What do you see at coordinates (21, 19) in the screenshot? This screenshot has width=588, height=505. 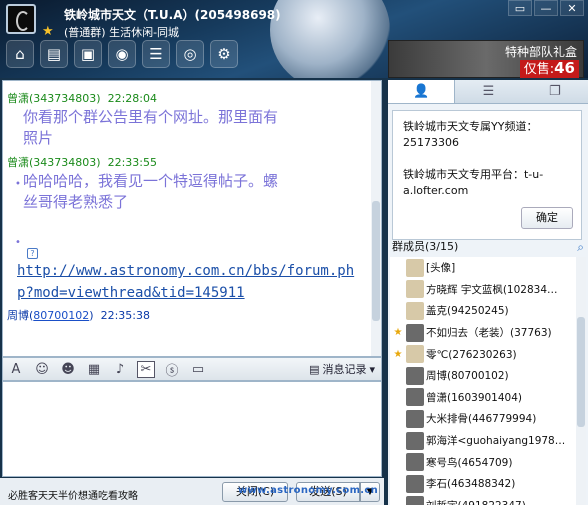 I see `group-avatar` at bounding box center [21, 19].